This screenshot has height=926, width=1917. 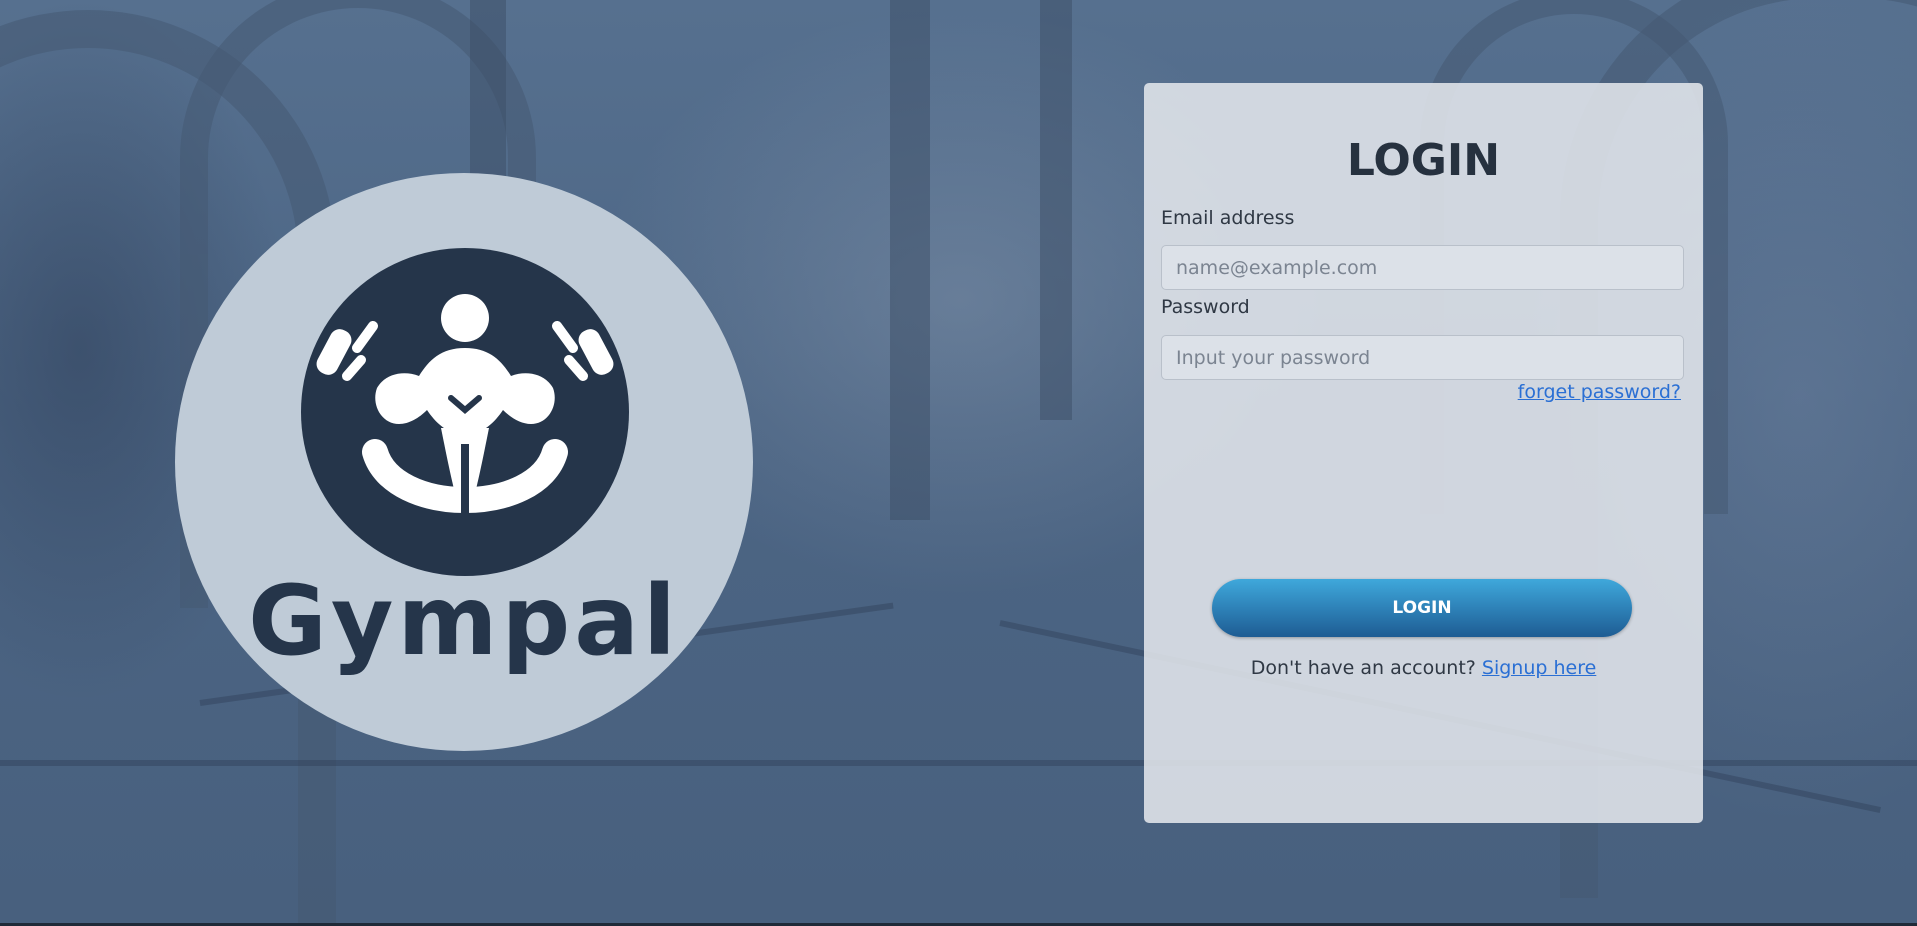 I want to click on muscle-person-emblem-icon, so click(x=465, y=412).